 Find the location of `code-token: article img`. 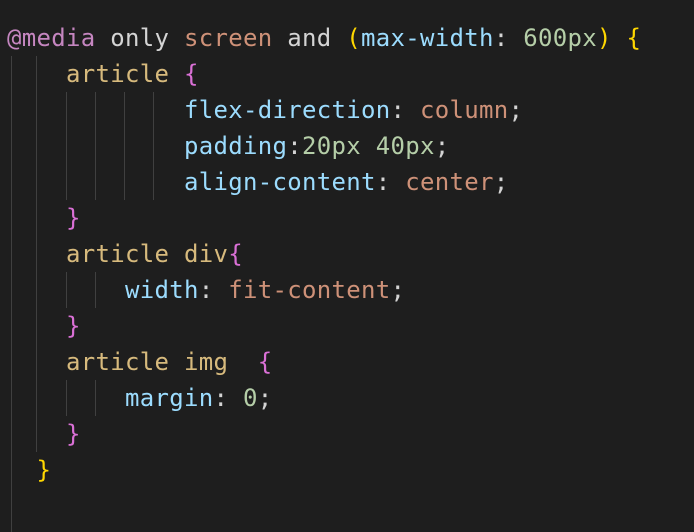

code-token: article img is located at coordinates (147, 362).